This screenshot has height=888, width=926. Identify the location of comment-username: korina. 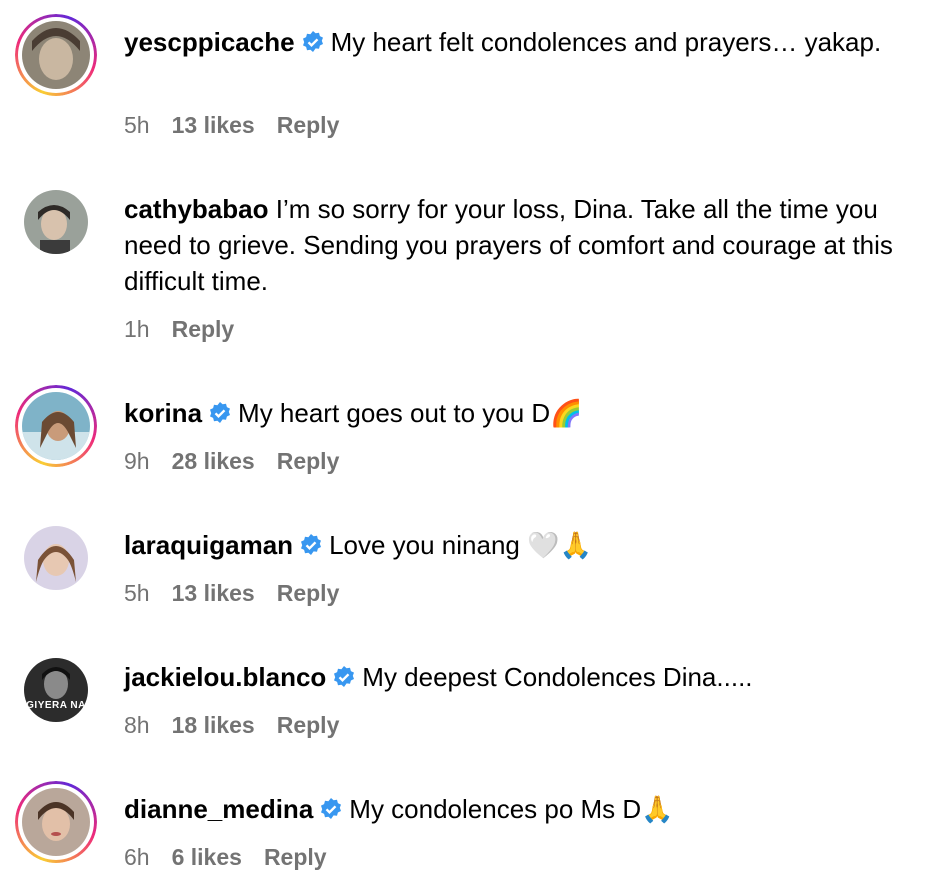
(163, 413).